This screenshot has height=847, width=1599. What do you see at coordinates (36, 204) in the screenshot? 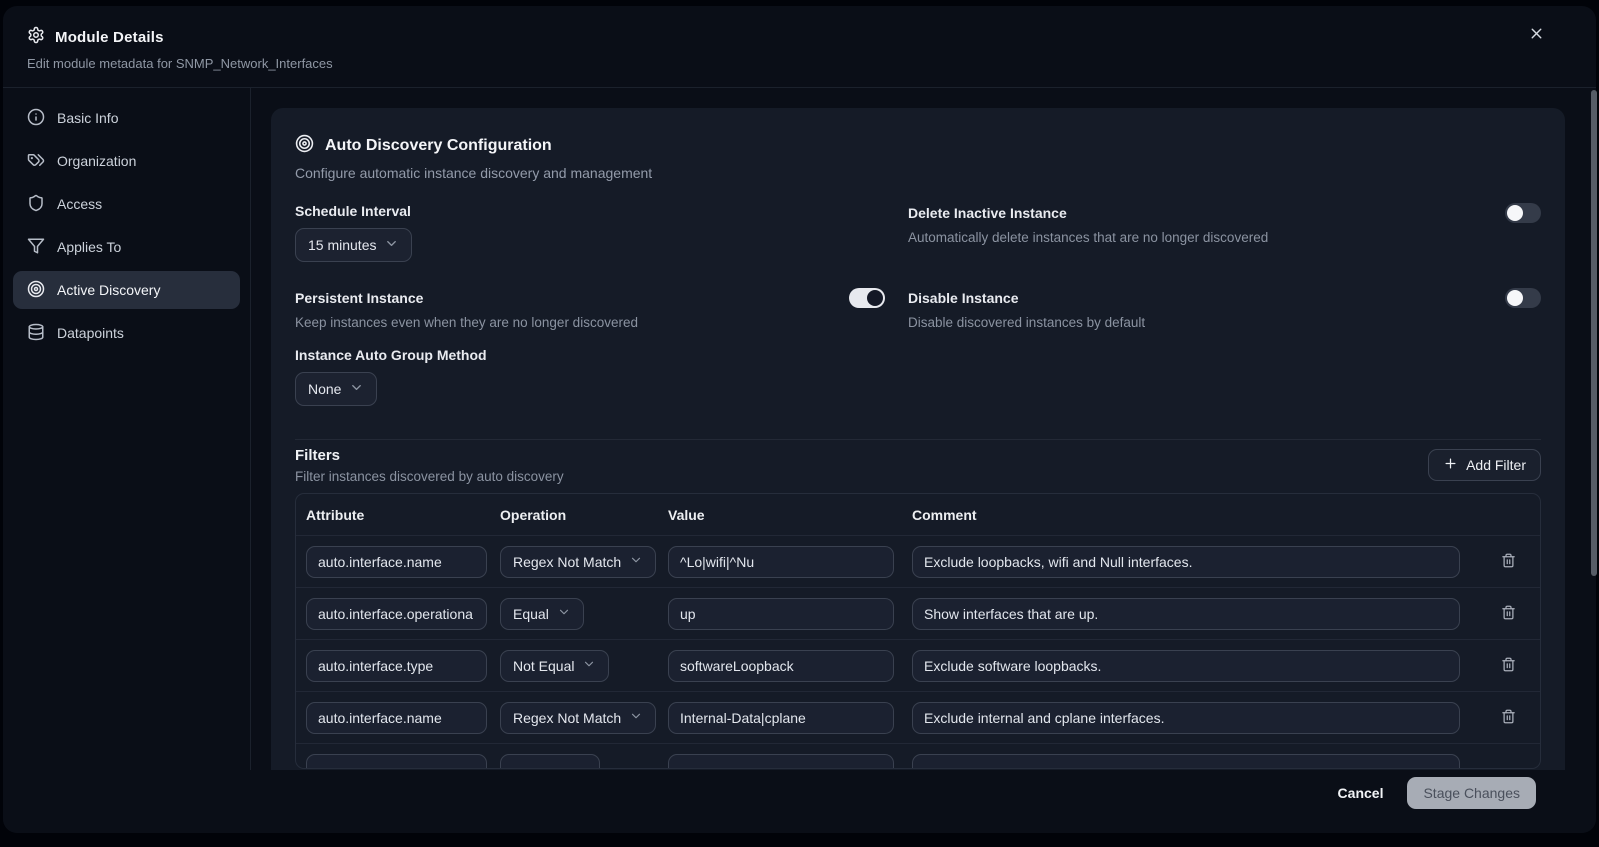
I see `shield-icon` at bounding box center [36, 204].